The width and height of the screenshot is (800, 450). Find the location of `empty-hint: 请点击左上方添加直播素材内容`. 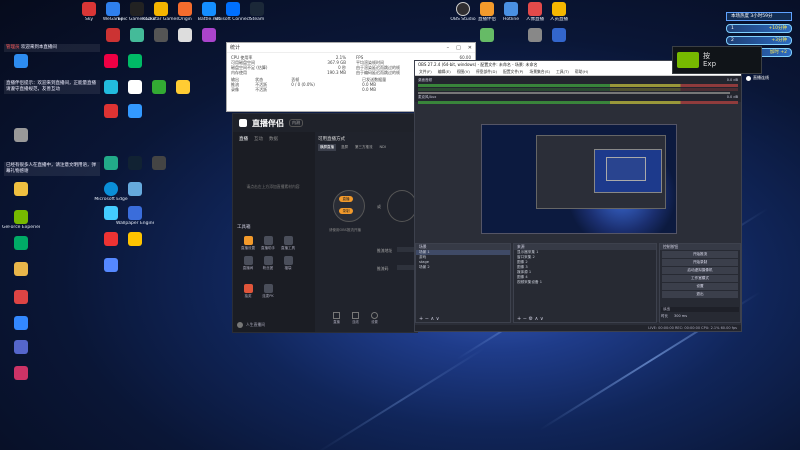

empty-hint: 请点击左上方添加直播素材内容 is located at coordinates (273, 186).